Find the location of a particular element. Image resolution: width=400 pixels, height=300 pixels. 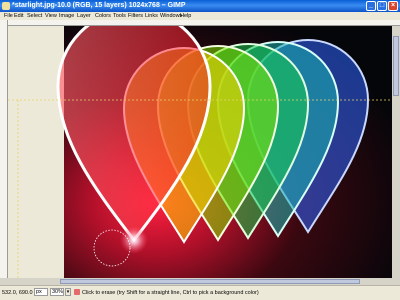

cancel-icon is located at coordinates (77, 292).